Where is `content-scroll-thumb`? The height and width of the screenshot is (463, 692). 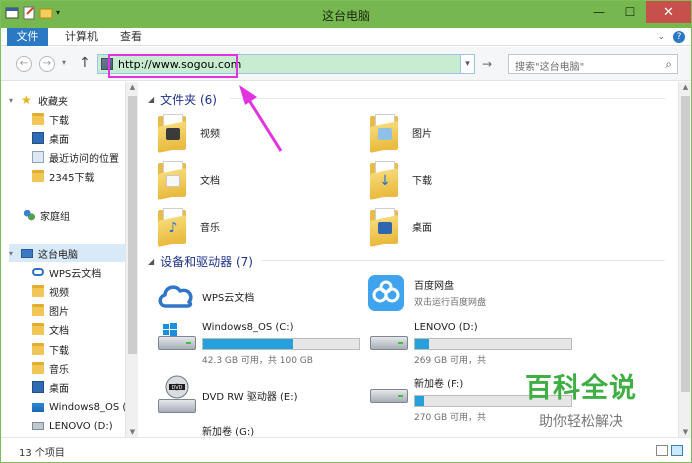 content-scroll-thumb is located at coordinates (685, 244).